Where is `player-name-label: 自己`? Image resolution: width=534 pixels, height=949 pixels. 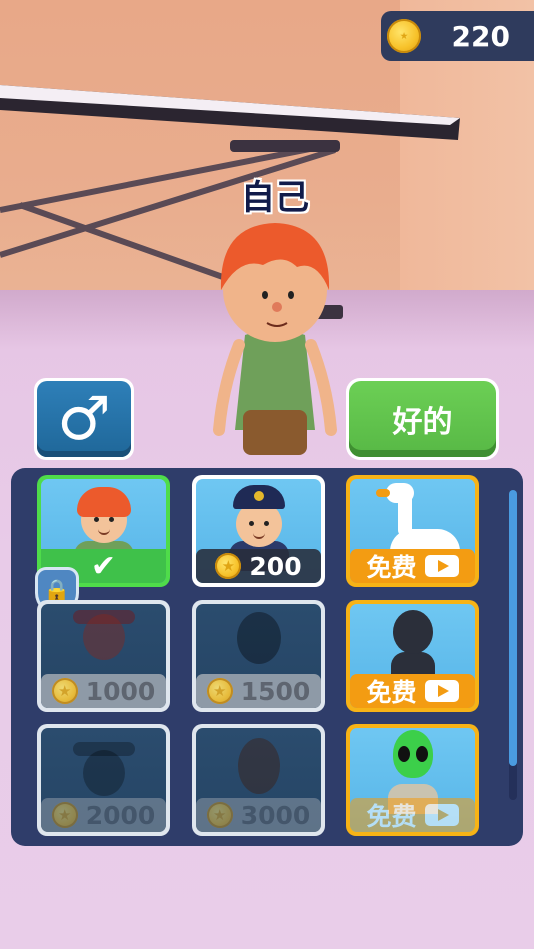
player-name-label: 自己 is located at coordinates (275, 198).